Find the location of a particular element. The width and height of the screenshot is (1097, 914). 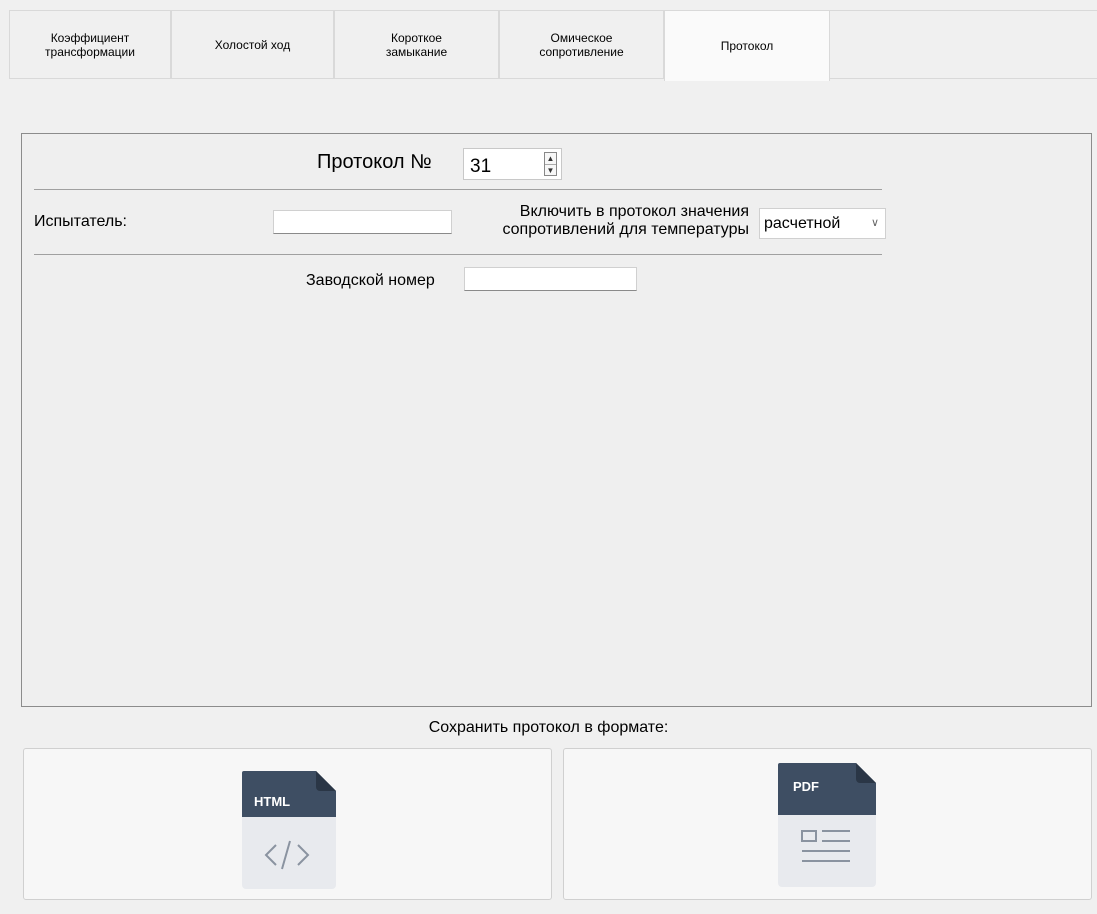

tab-short-circuit: Короткое замыкание is located at coordinates (416, 44).